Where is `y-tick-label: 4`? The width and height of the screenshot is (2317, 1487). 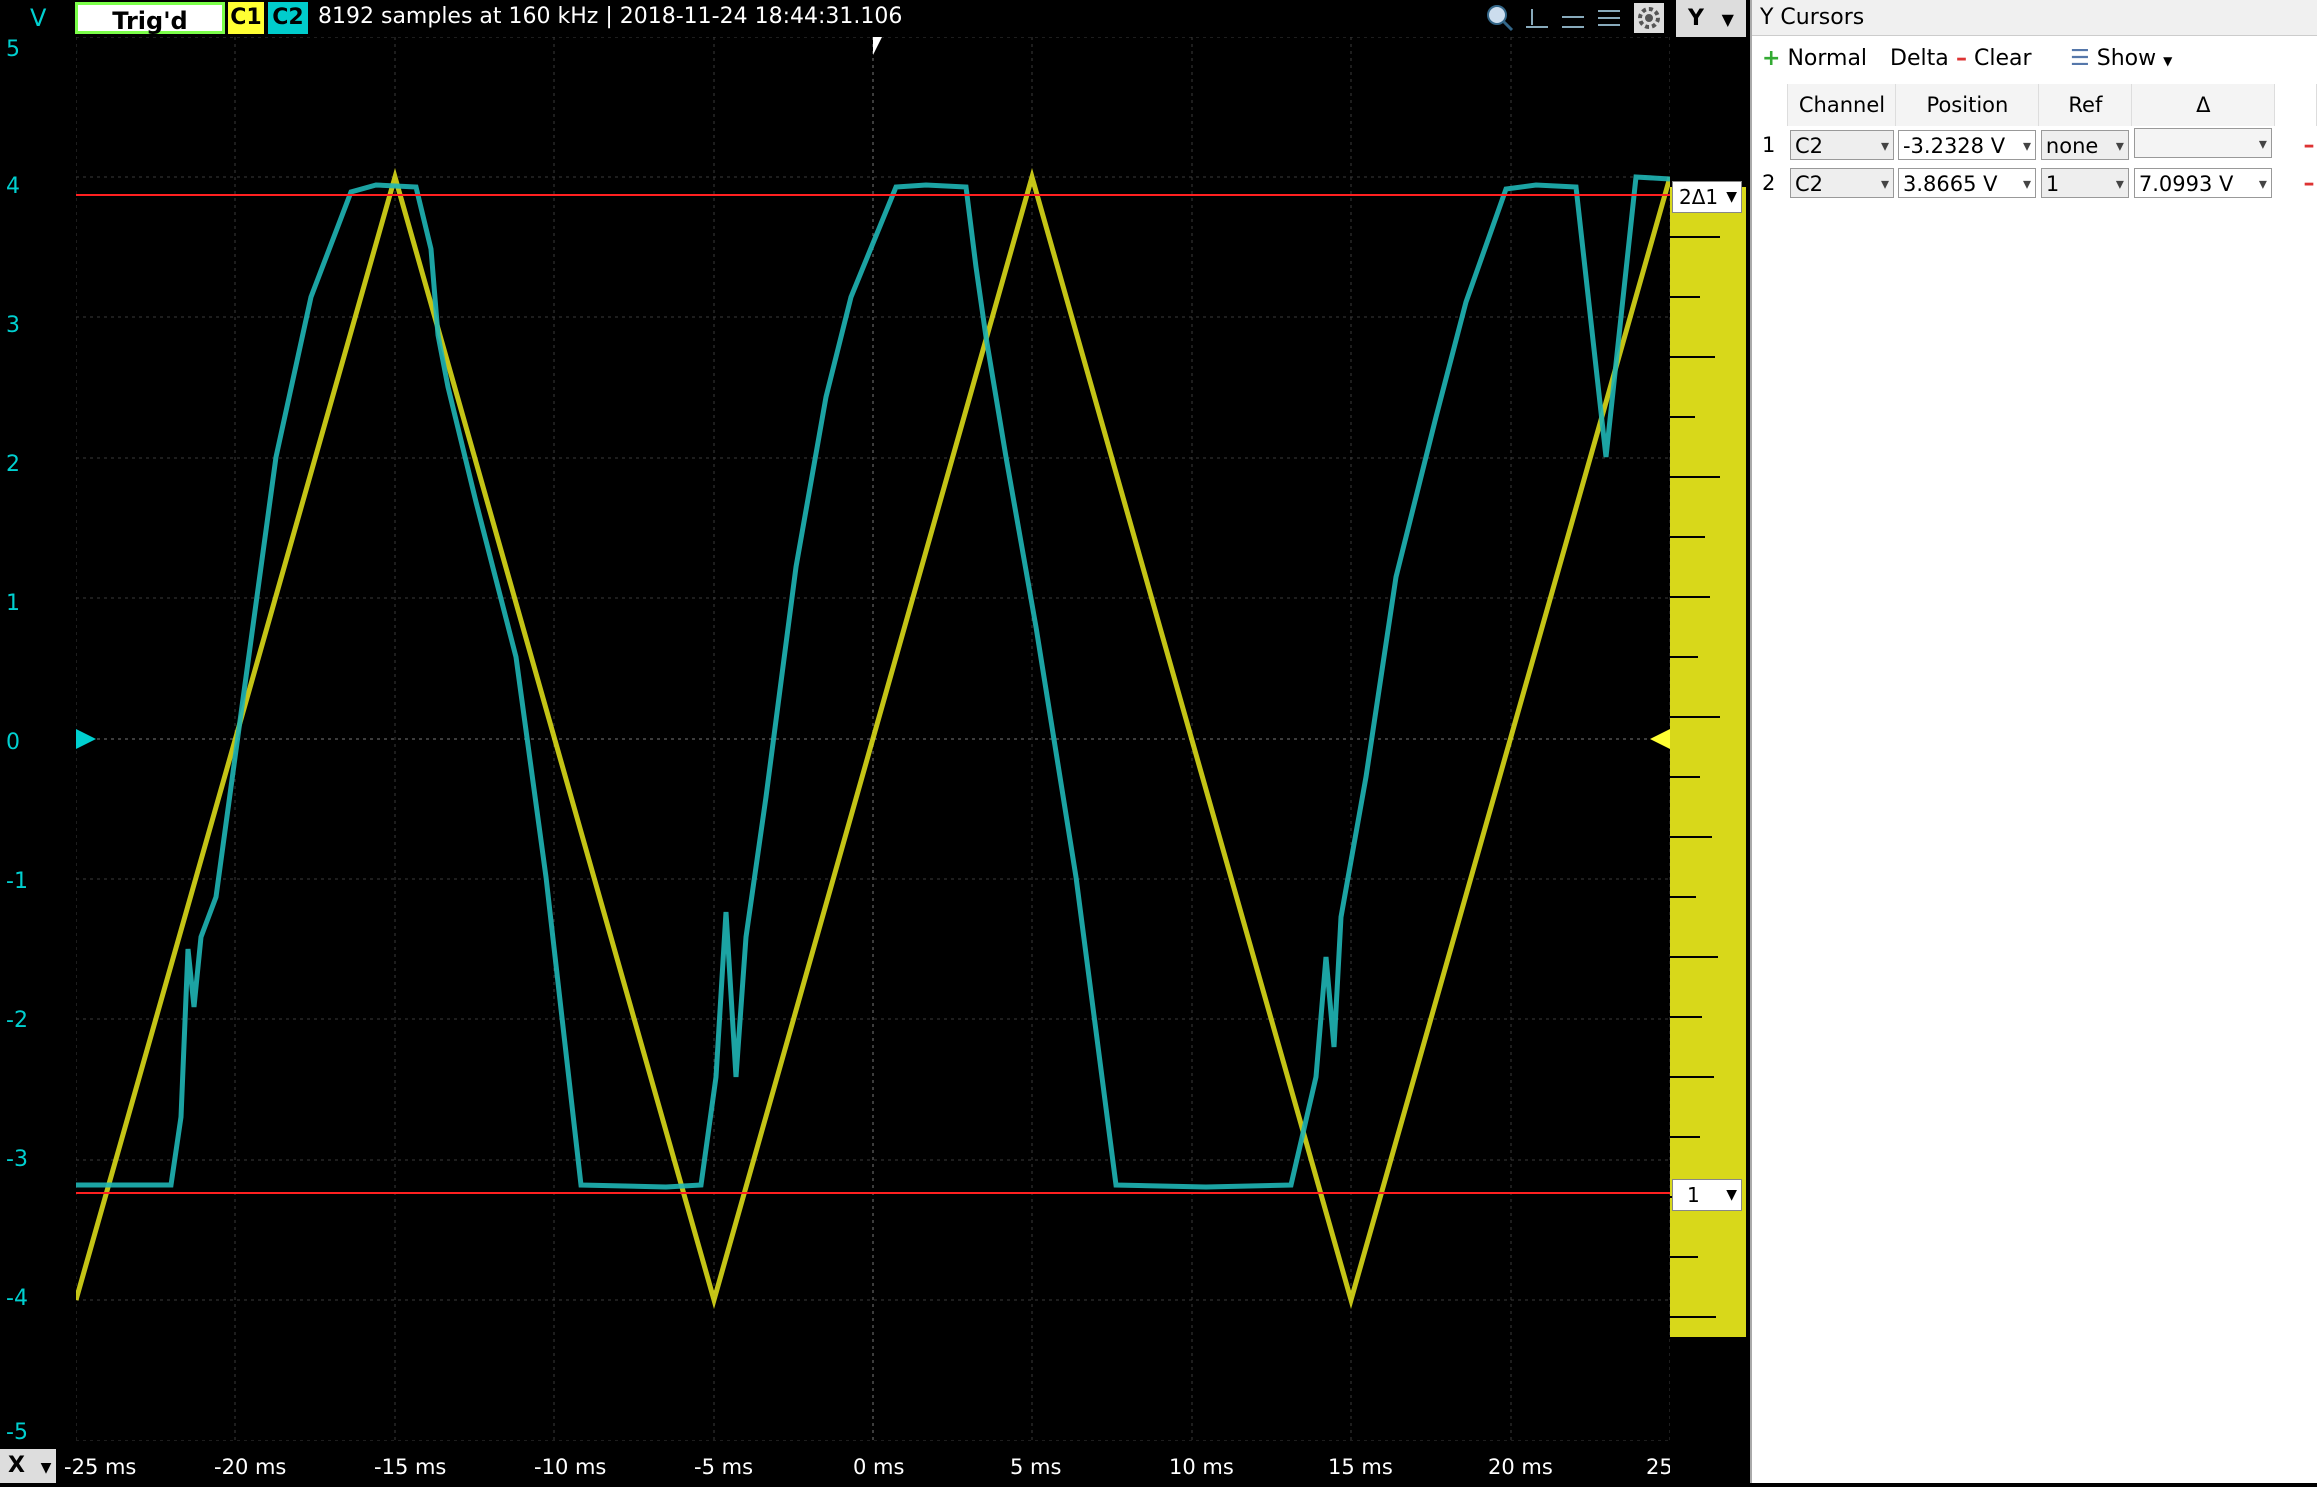
y-tick-label: 4 is located at coordinates (13, 186).